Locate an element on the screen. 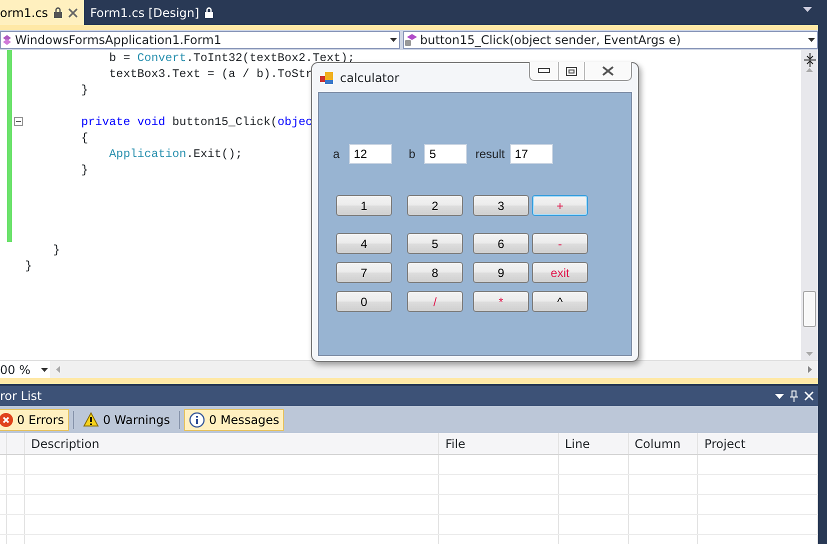 The height and width of the screenshot is (544, 827). type-combo: WindowsFormsApplication1.Form1 is located at coordinates (200, 40).